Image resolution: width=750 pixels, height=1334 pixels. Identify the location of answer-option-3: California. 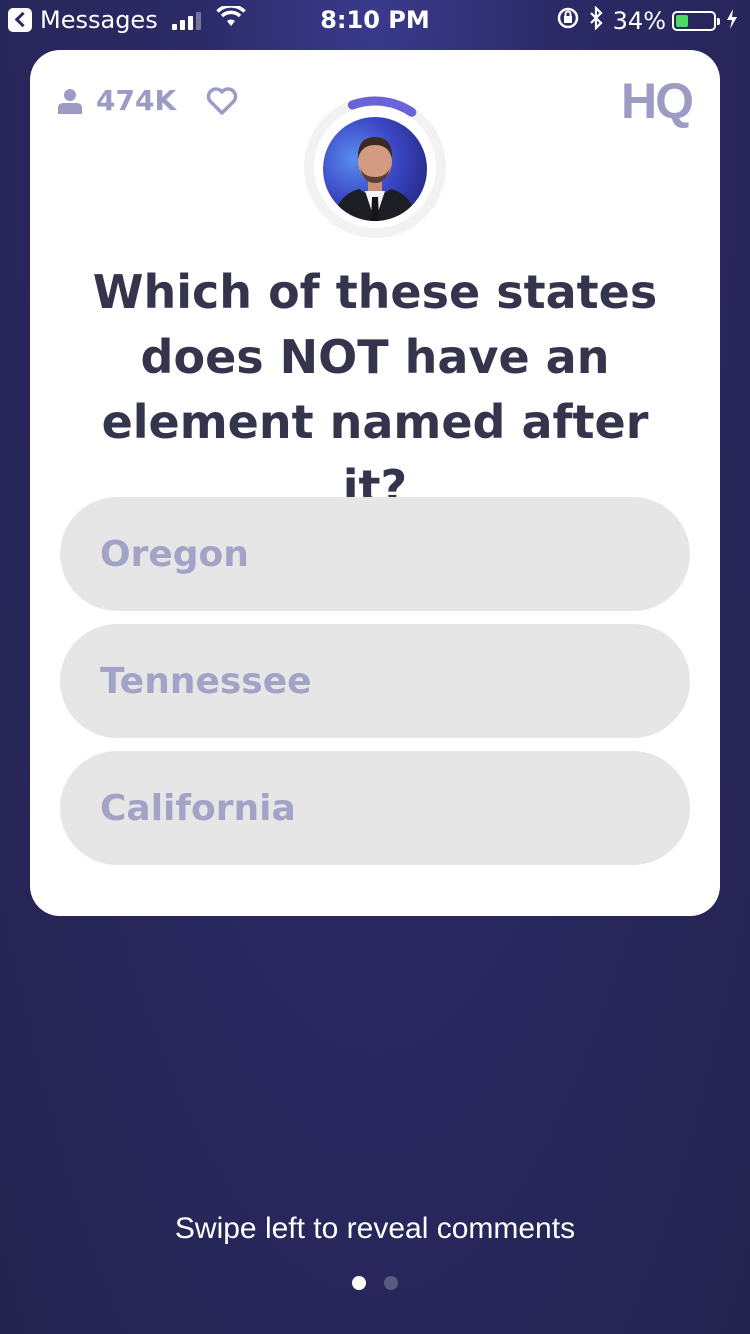
(375, 808).